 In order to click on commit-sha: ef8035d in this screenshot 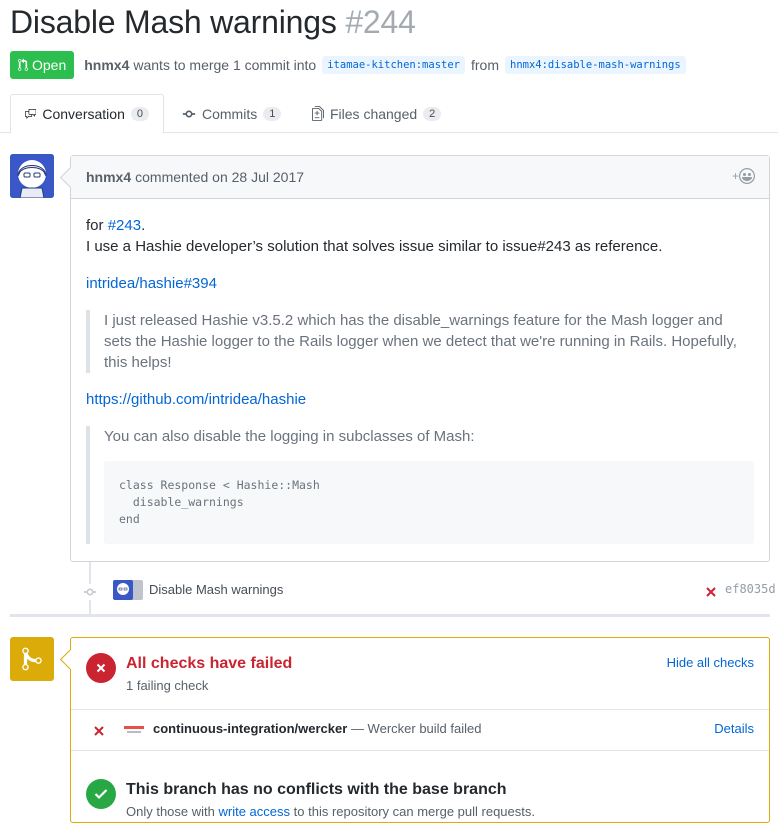, I will do `click(750, 589)`.